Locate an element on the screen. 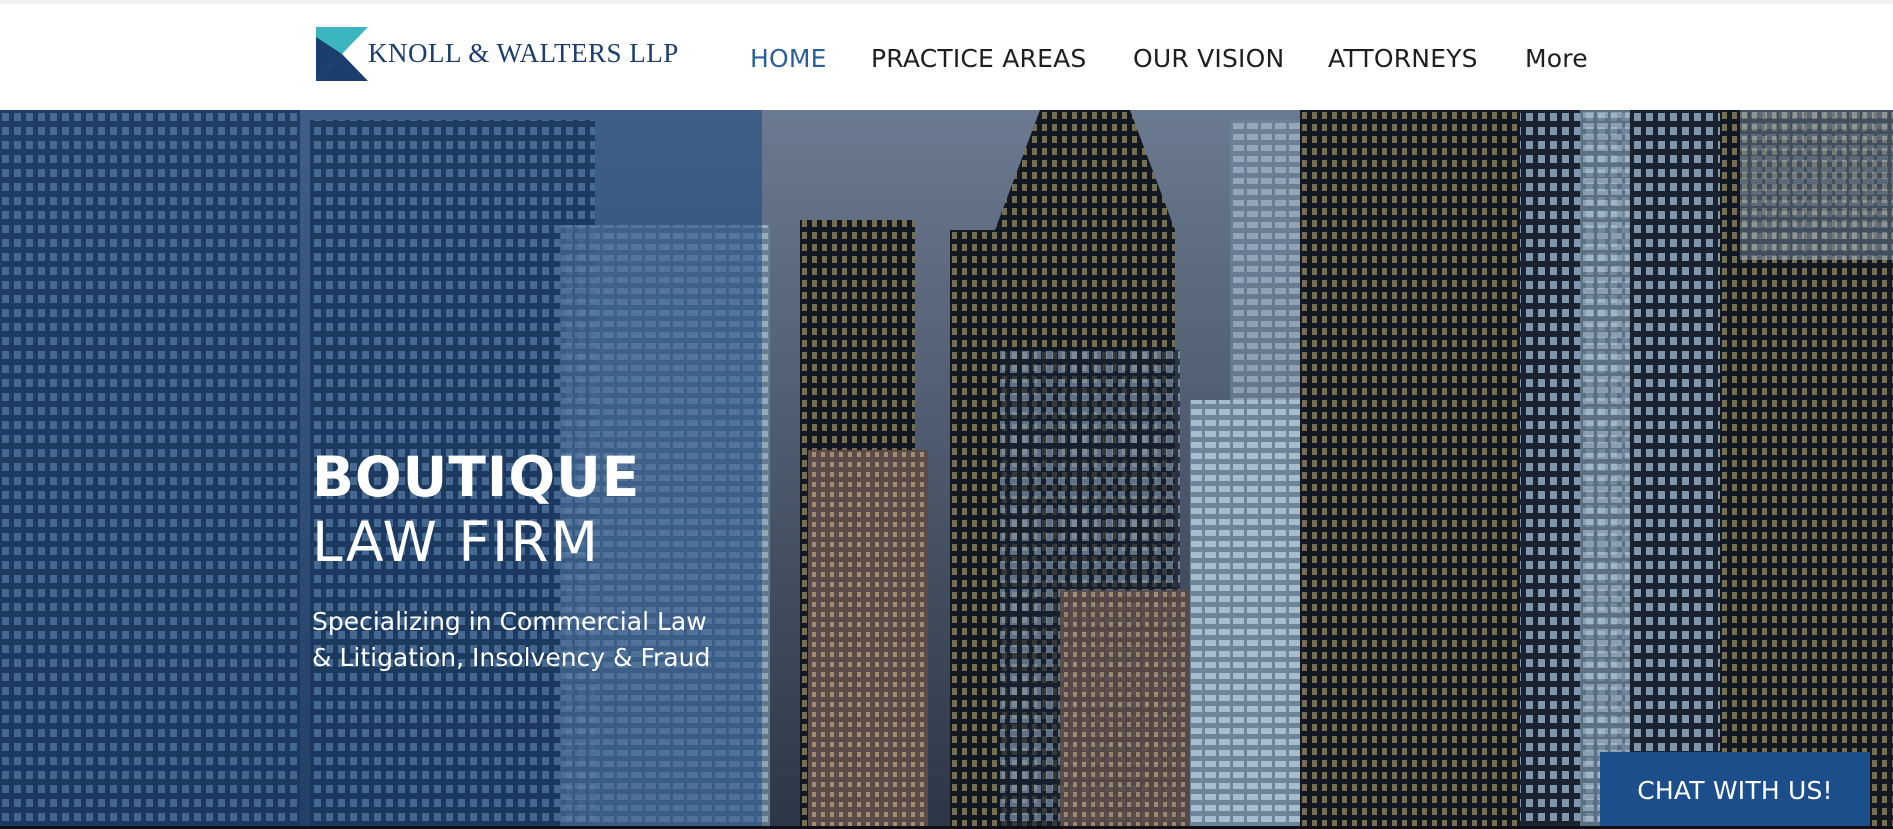 The image size is (1893, 829). nav-home: HOME is located at coordinates (788, 58).